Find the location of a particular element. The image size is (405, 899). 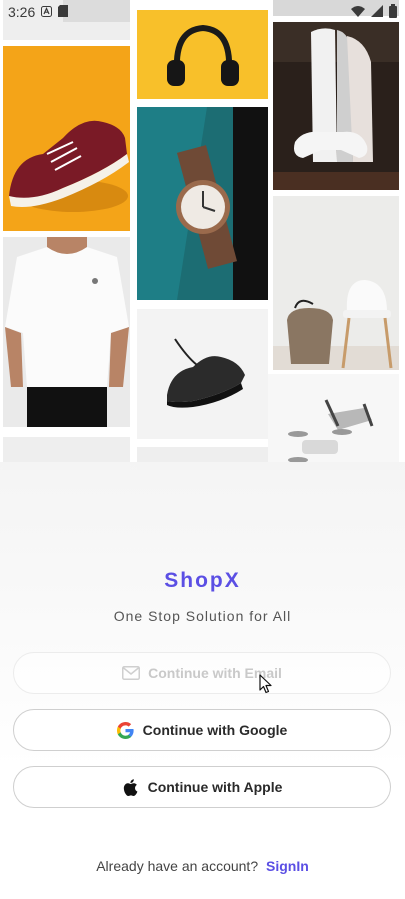

battery-icon is located at coordinates (393, 12).